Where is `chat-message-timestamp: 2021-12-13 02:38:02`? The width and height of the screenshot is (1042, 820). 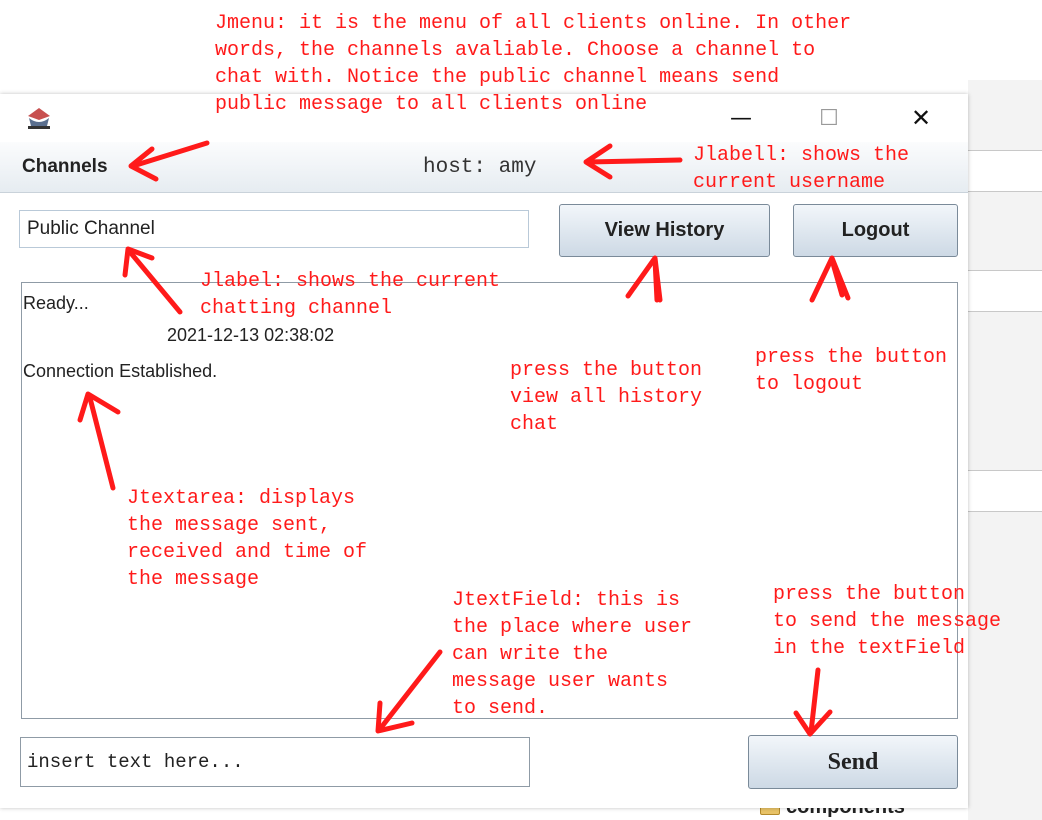
chat-message-timestamp: 2021-12-13 02:38:02 is located at coordinates (251, 335).